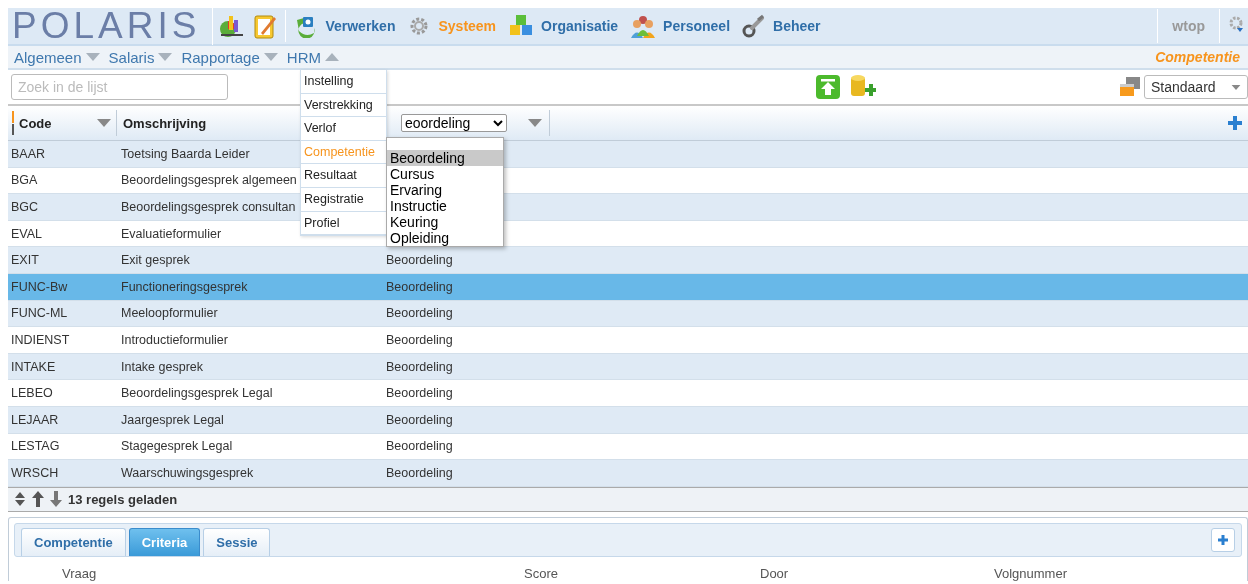  What do you see at coordinates (628, 340) in the screenshot?
I see `table-row: INDIENST Introductieformulier Beoordeling` at bounding box center [628, 340].